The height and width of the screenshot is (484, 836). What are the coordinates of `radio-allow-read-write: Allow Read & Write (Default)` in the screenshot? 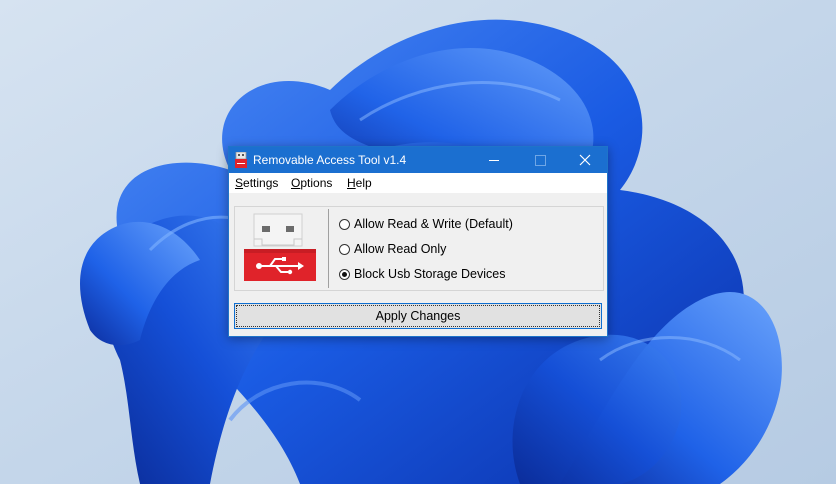 It's located at (426, 224).